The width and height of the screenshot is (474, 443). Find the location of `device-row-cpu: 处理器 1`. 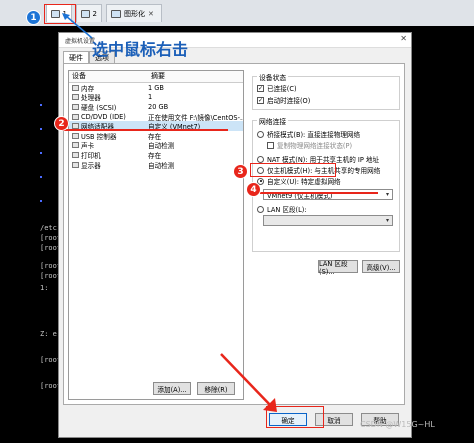

device-row-cpu: 处理器 1 is located at coordinates (156, 98).